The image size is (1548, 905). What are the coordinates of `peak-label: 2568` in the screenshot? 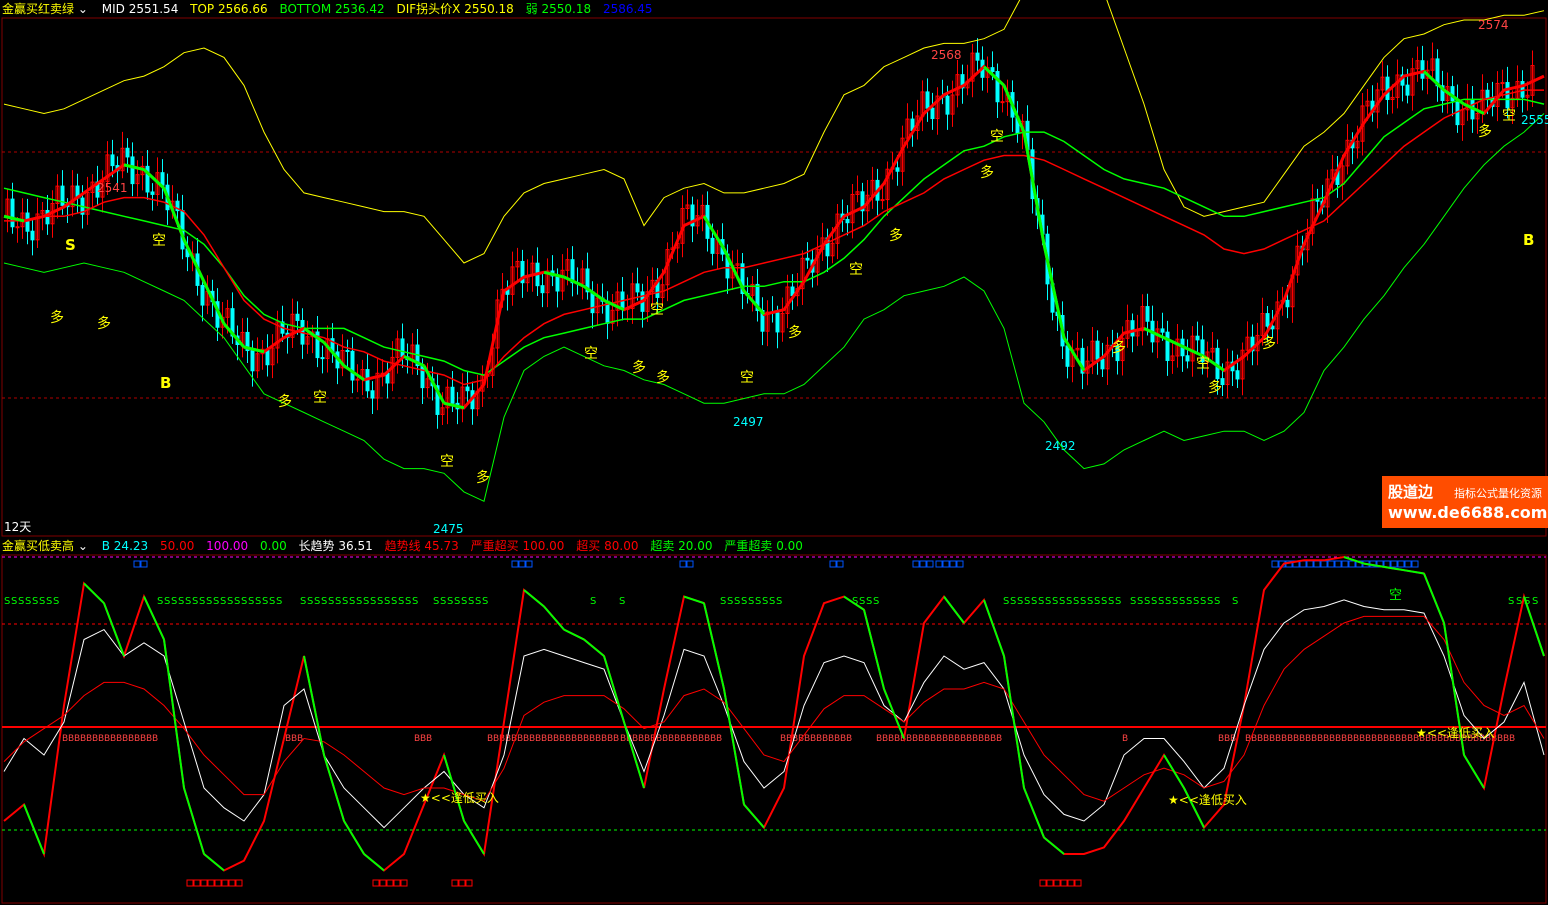 It's located at (946, 55).